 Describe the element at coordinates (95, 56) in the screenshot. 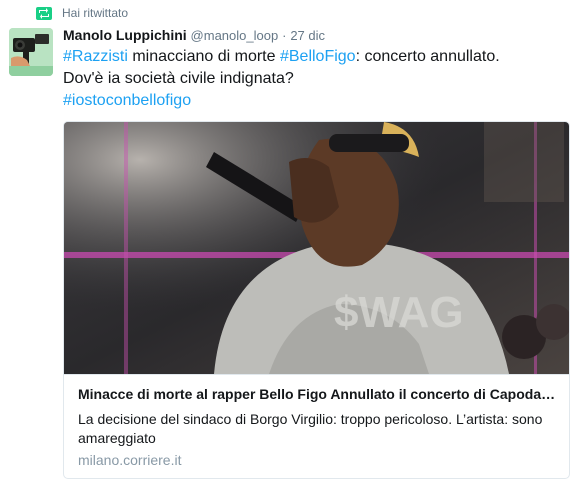

I see `hashtag-razzisti: #Razzisti` at that location.